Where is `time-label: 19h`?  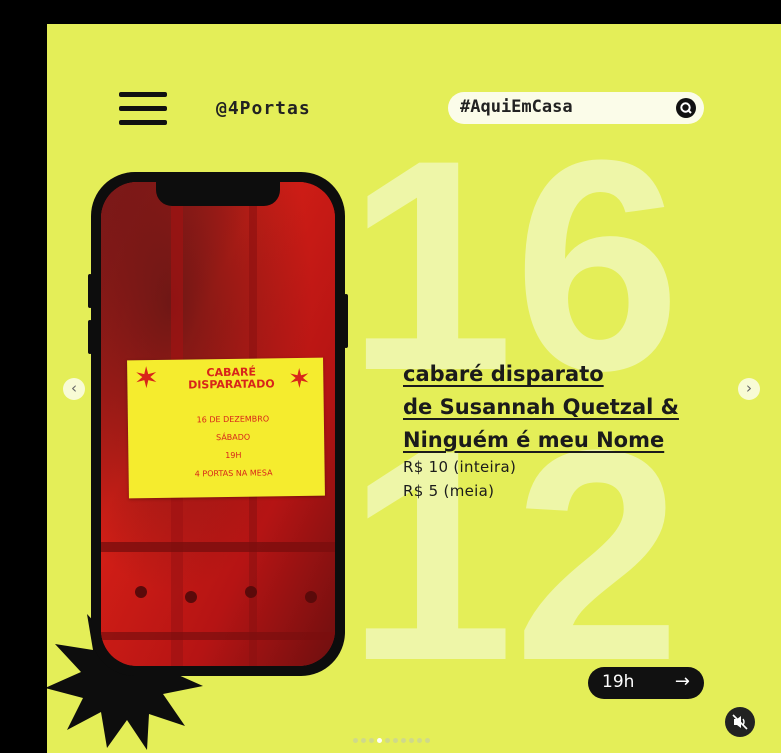
time-label: 19h is located at coordinates (618, 682).